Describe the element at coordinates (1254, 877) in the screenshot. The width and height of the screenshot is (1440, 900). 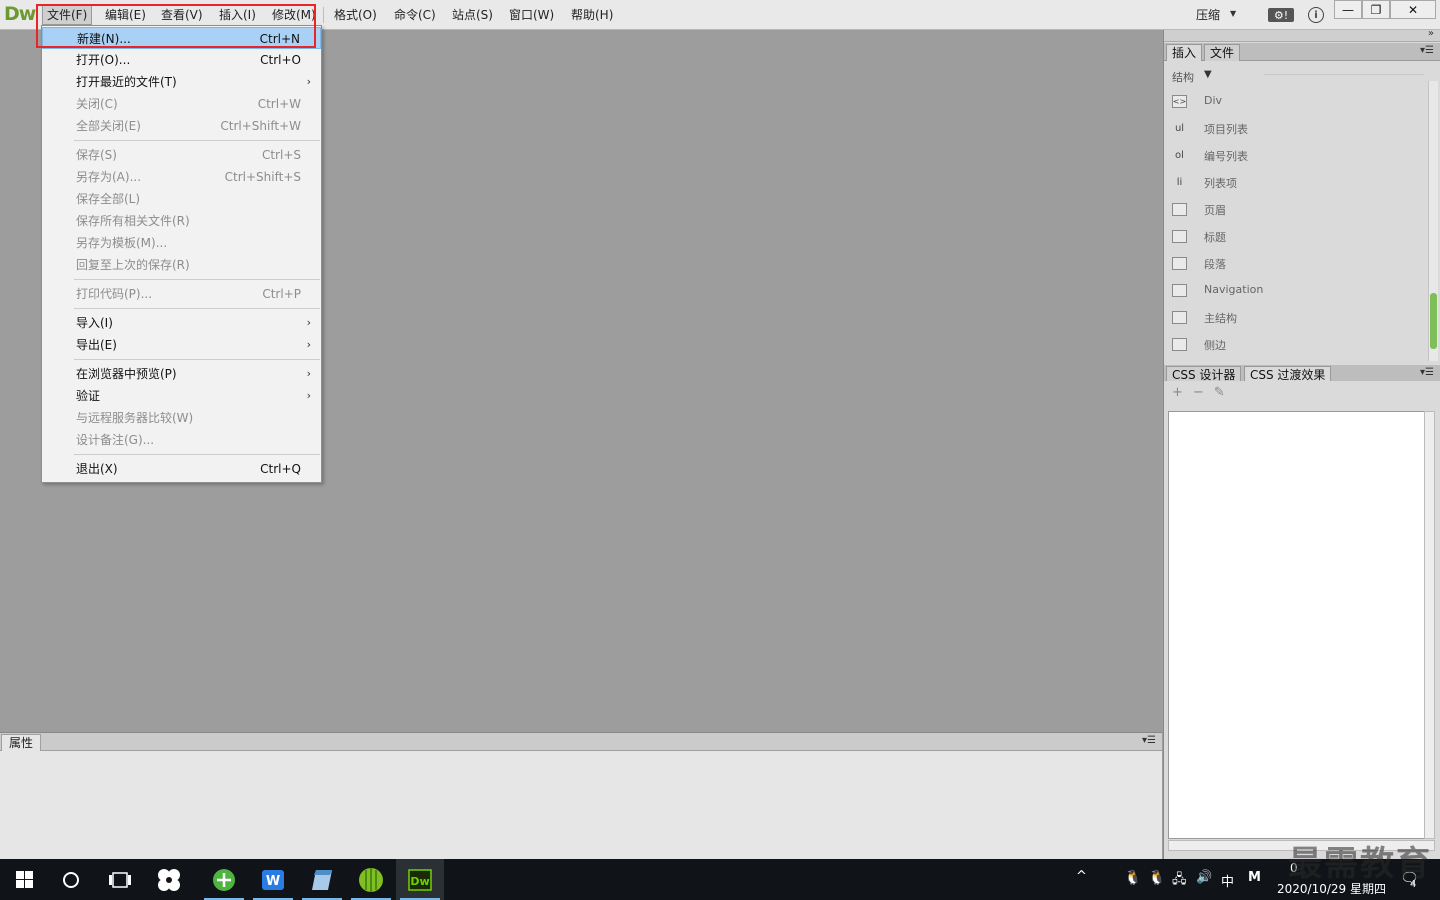
I see `ime-mode-icon: M` at that location.